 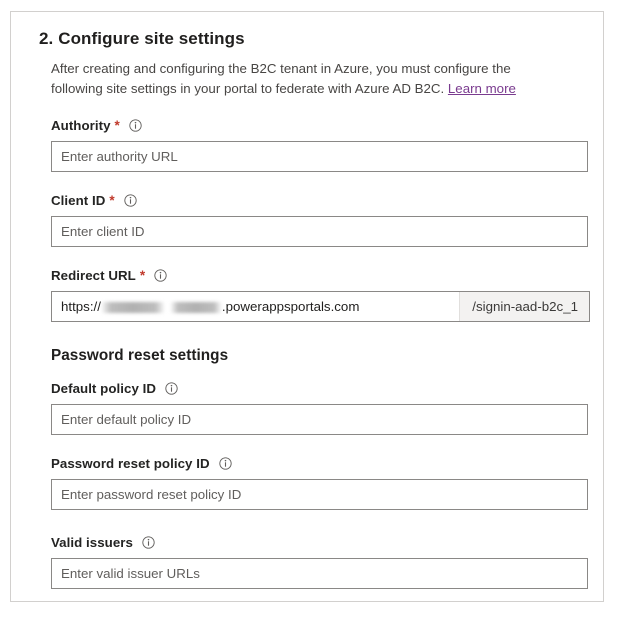 What do you see at coordinates (319, 419) in the screenshot?
I see `default-policy-id-input` at bounding box center [319, 419].